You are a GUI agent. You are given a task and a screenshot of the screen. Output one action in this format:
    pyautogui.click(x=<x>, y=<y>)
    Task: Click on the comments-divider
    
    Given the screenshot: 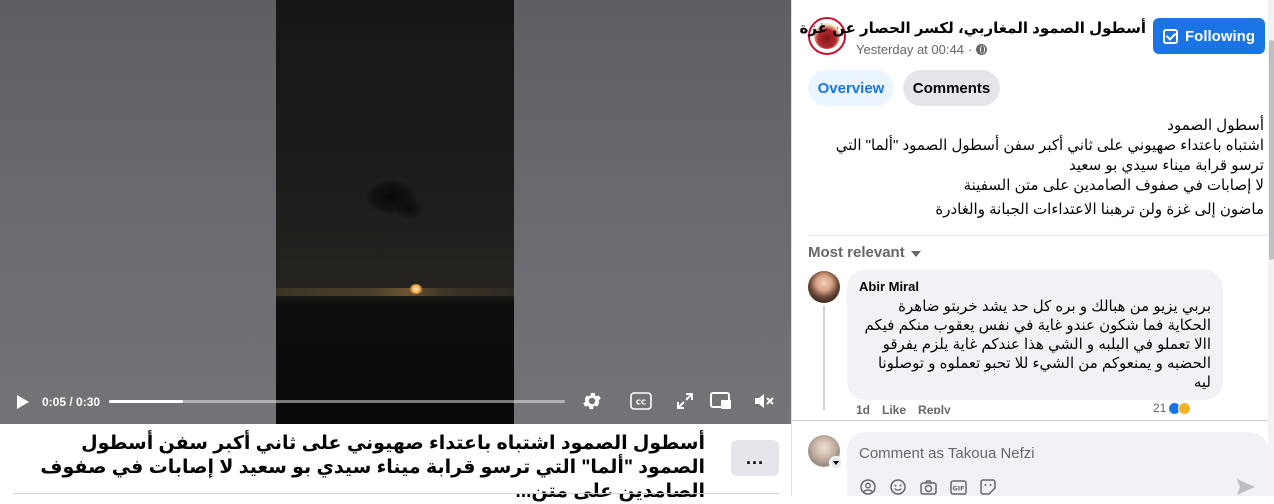 What is the action you would take?
    pyautogui.click(x=1038, y=235)
    